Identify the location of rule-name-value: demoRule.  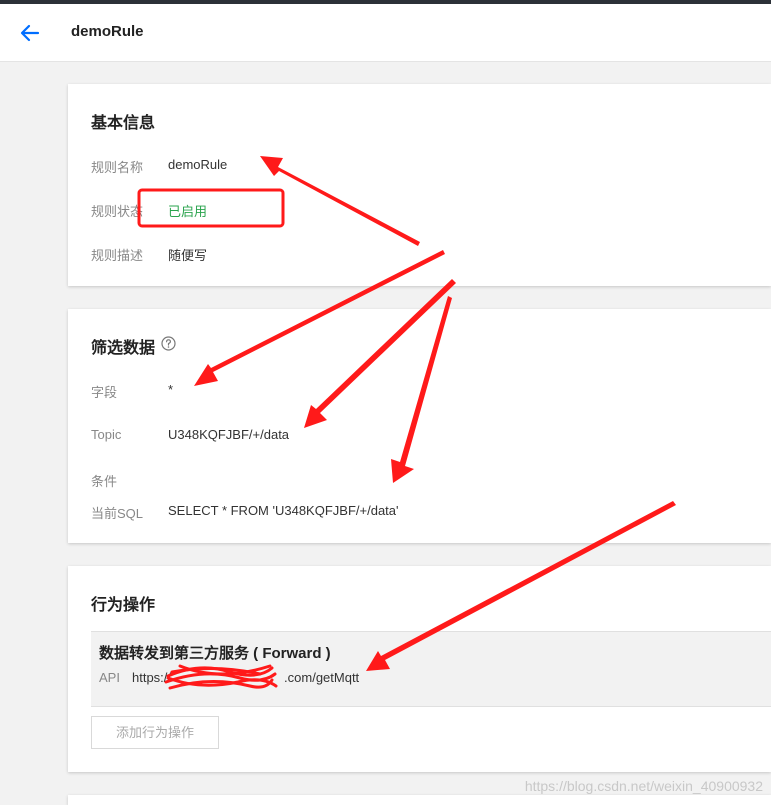
(198, 164).